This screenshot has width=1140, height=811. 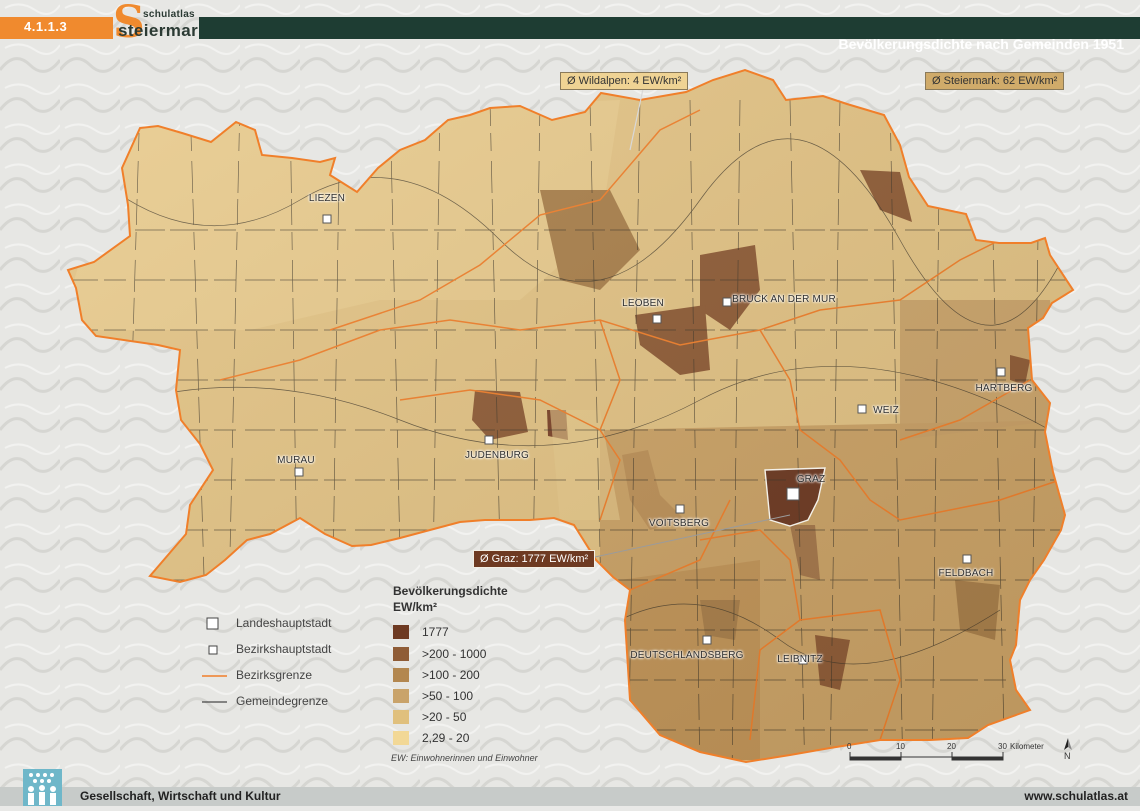 What do you see at coordinates (450, 591) in the screenshot?
I see `legend-title-line1: Bevölkerungsdichte` at bounding box center [450, 591].